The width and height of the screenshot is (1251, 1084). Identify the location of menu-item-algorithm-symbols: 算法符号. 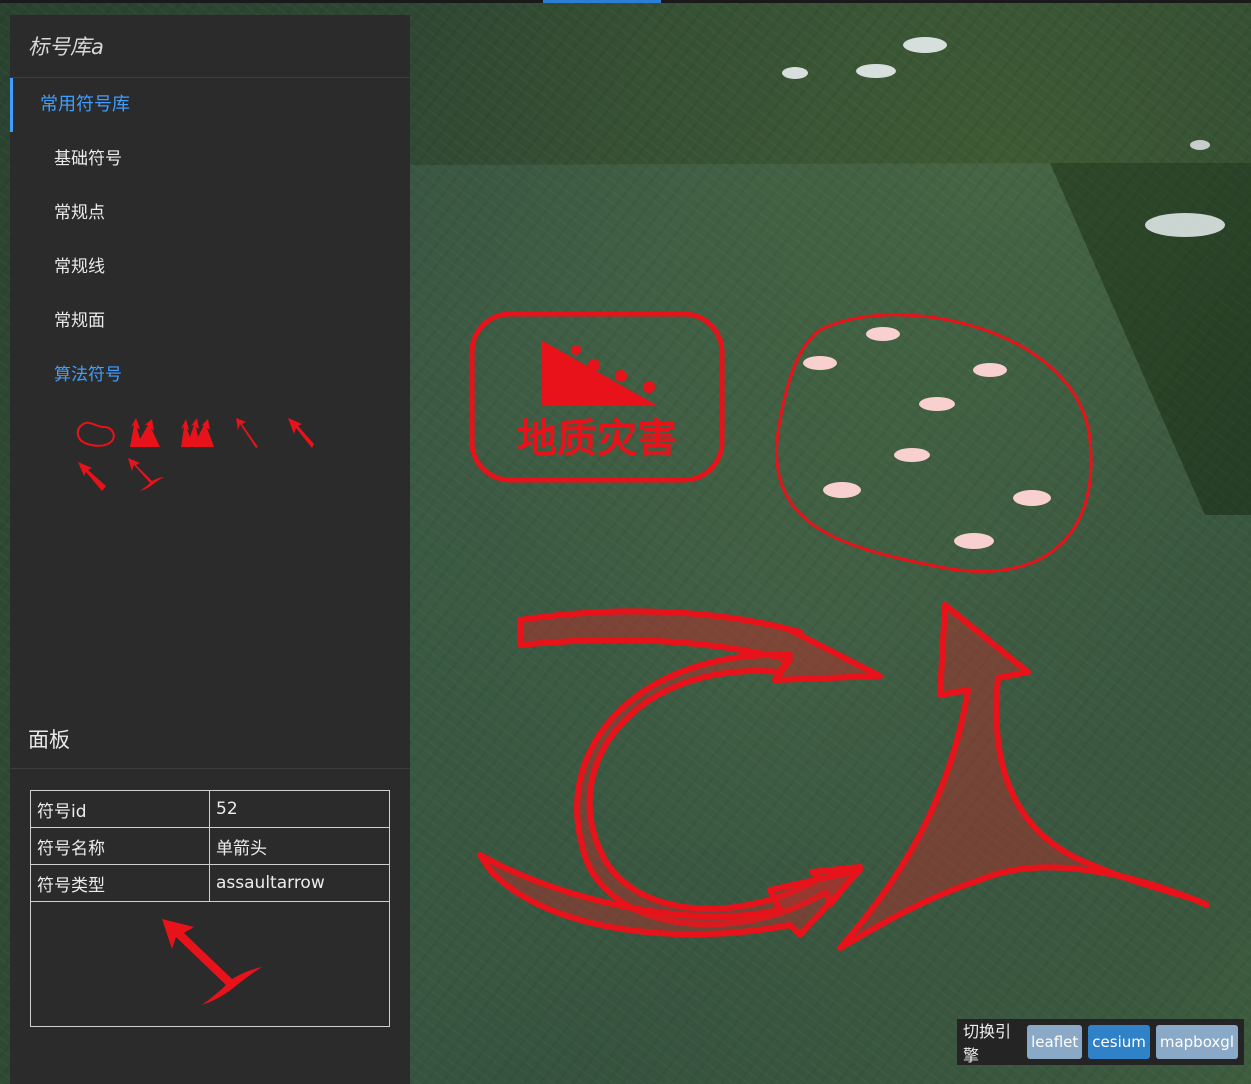
(210, 375).